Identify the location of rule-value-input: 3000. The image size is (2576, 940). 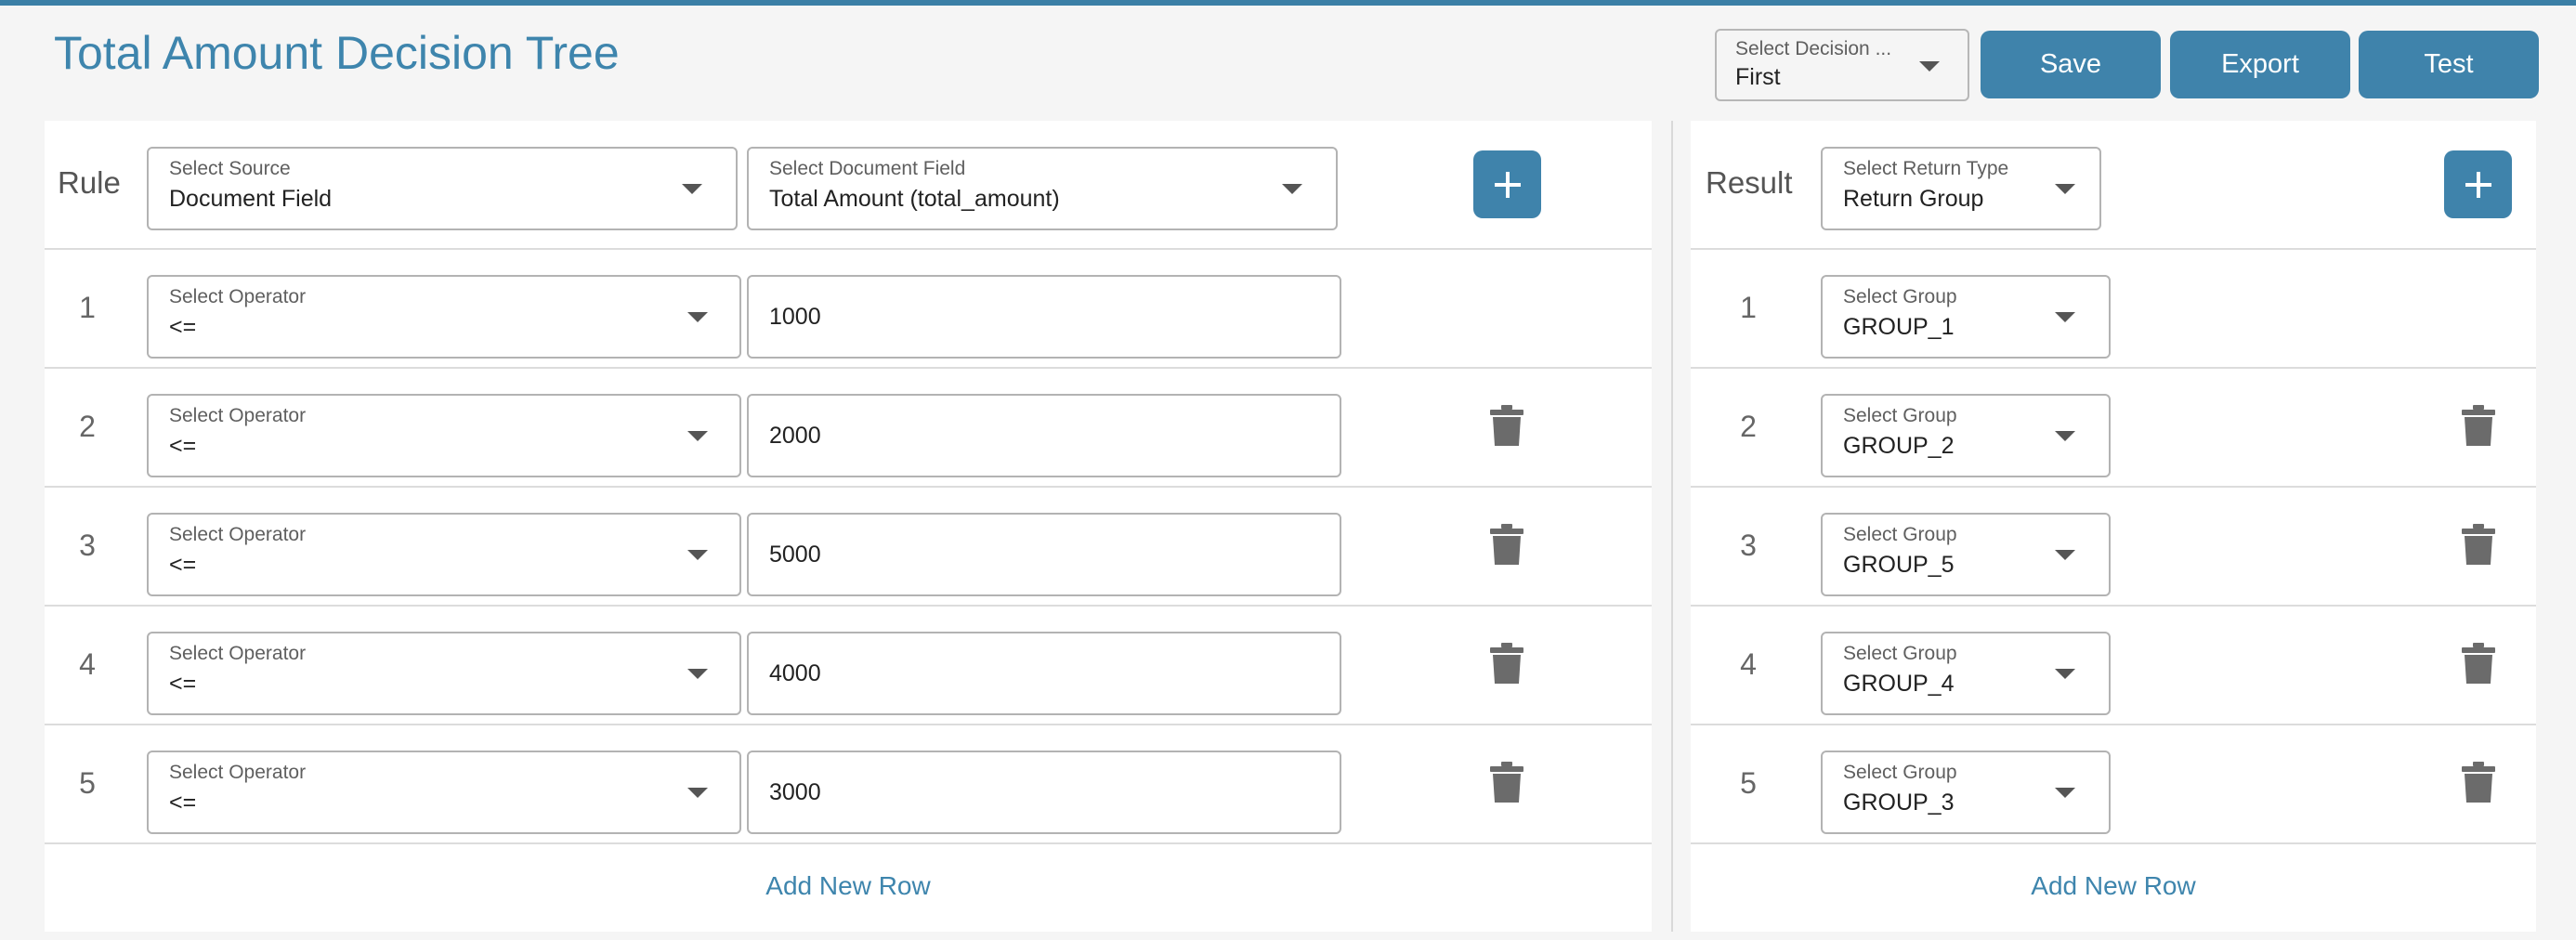
(1044, 792).